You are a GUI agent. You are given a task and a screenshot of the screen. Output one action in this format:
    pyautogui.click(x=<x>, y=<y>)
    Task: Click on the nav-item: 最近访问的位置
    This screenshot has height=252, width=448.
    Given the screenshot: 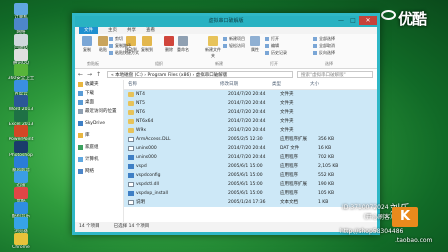 What is the action you would take?
    pyautogui.click(x=99, y=111)
    